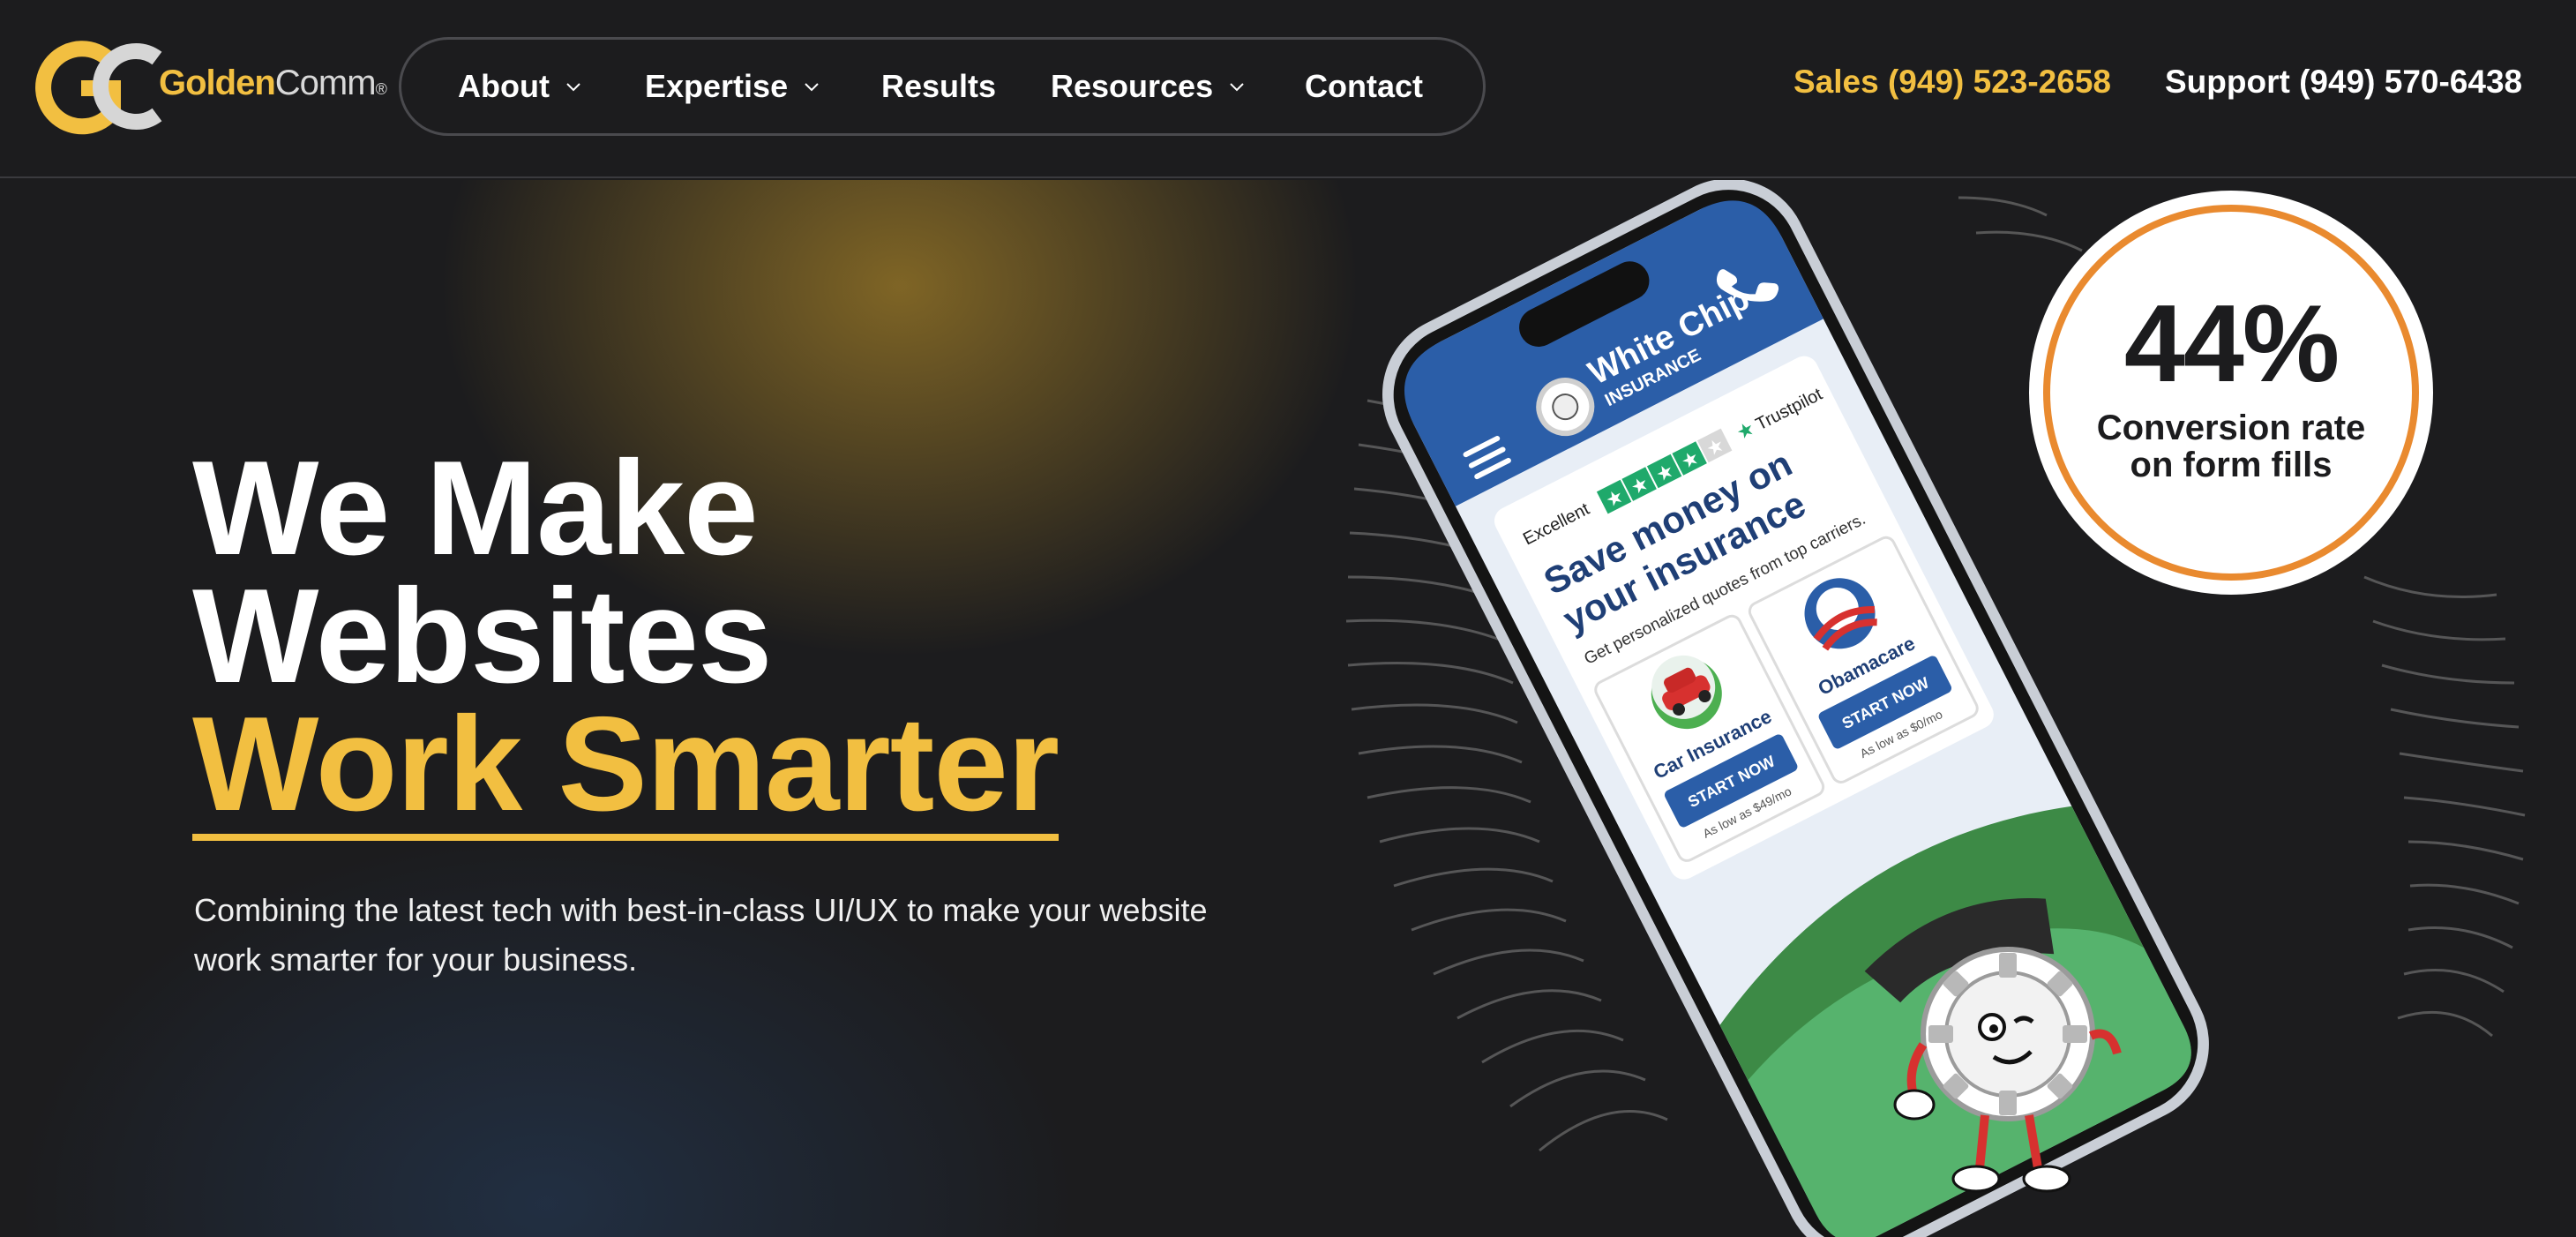 The image size is (2576, 1237). What do you see at coordinates (476, 508) in the screenshot?
I see `headline-line-1: We Make` at bounding box center [476, 508].